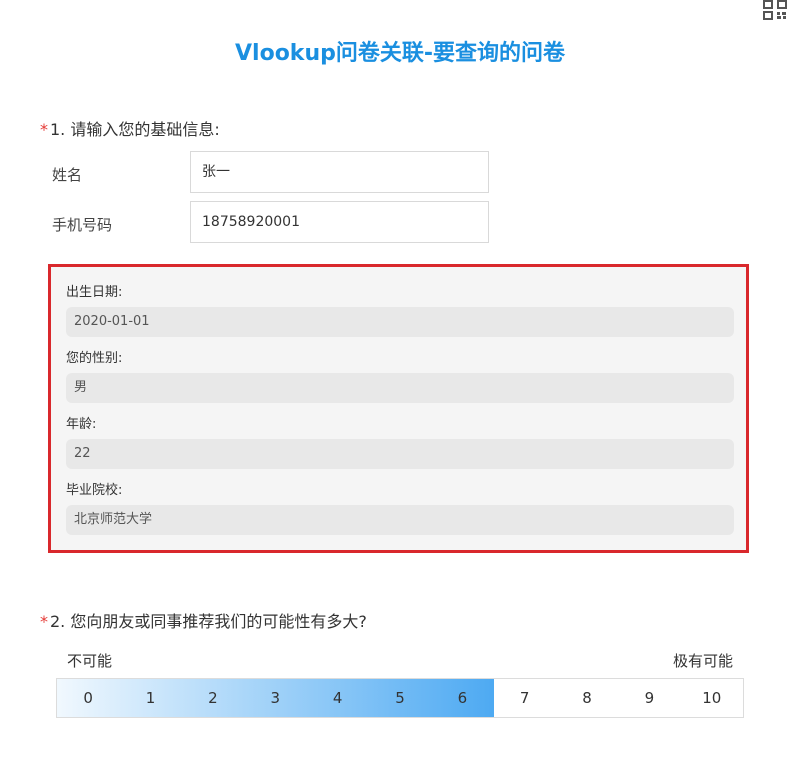 The image size is (800, 763). I want to click on birthdate-label: 出生日期:, so click(94, 292).